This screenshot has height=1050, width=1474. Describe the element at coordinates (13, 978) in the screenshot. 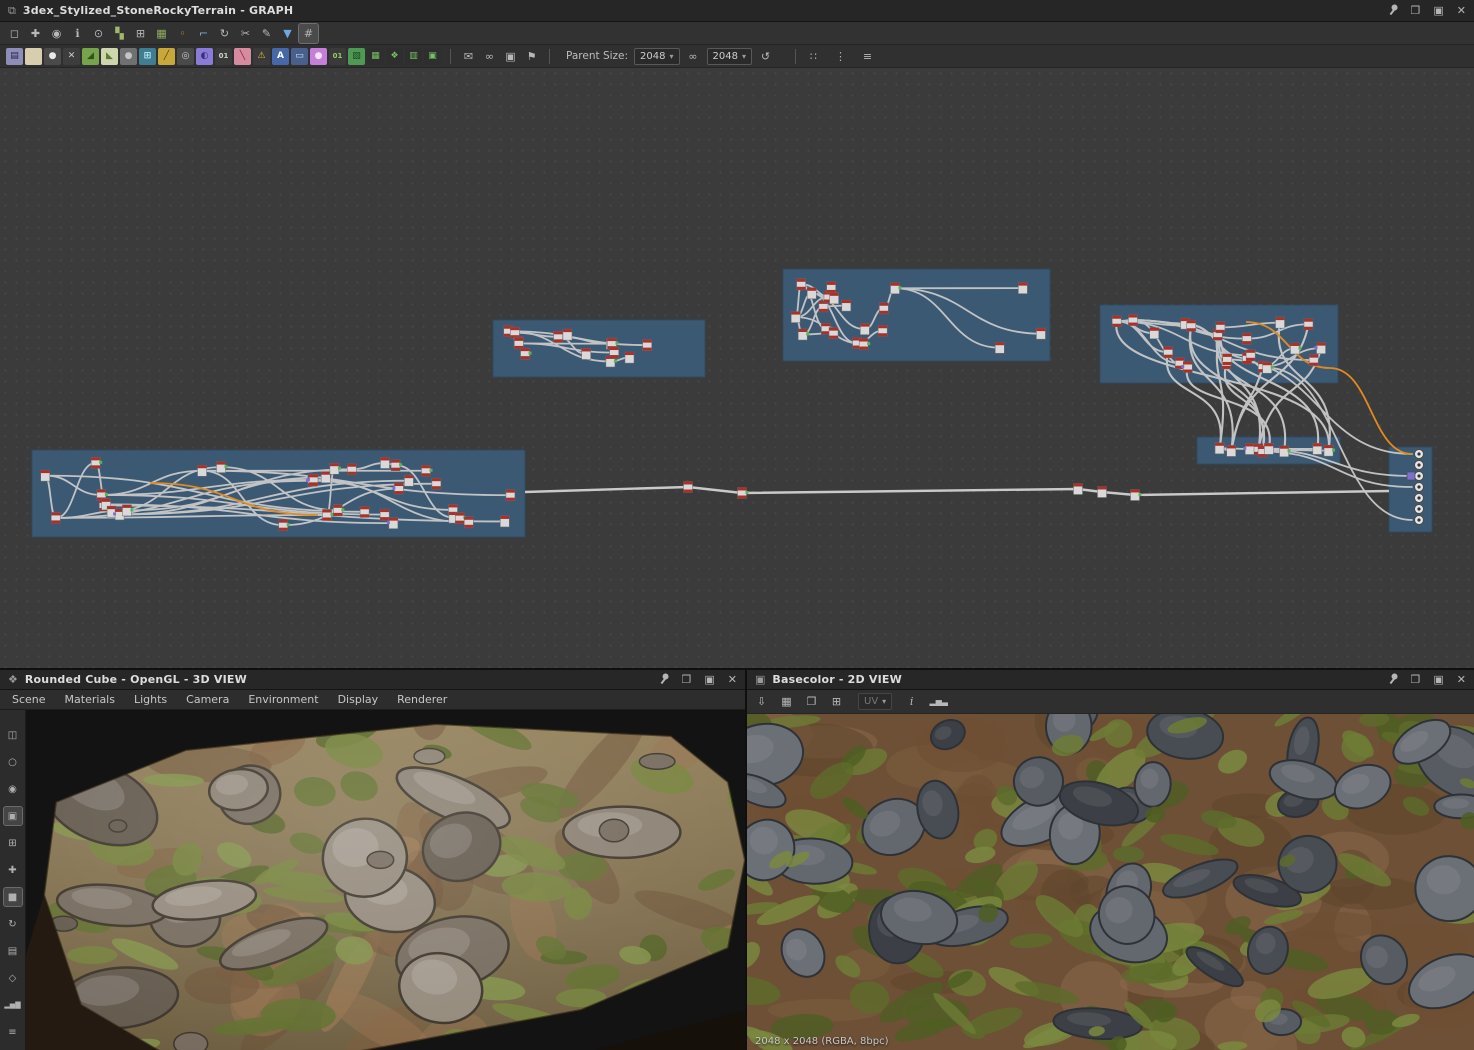

I see `wireframe-icon: ◇` at that location.